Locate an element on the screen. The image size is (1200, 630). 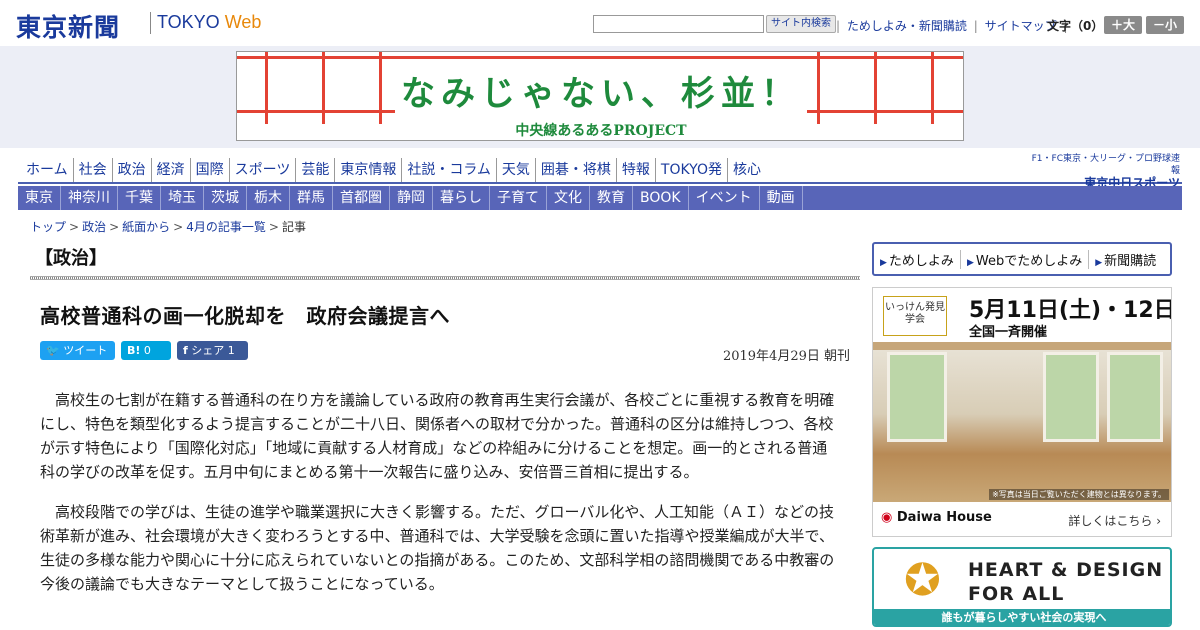
banner-title: なみじゃない、杉並！ is located at coordinates (600, 90).